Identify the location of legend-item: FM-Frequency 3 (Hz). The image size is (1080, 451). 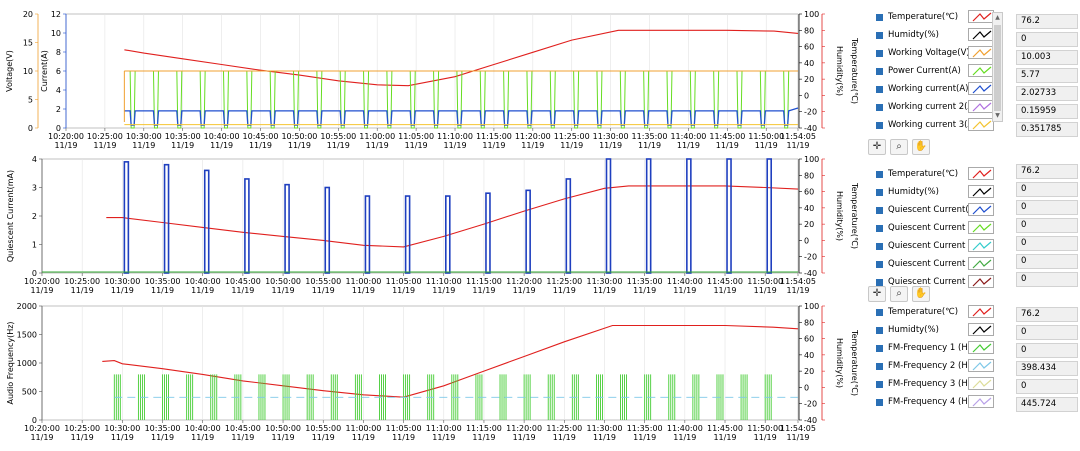
(940, 384).